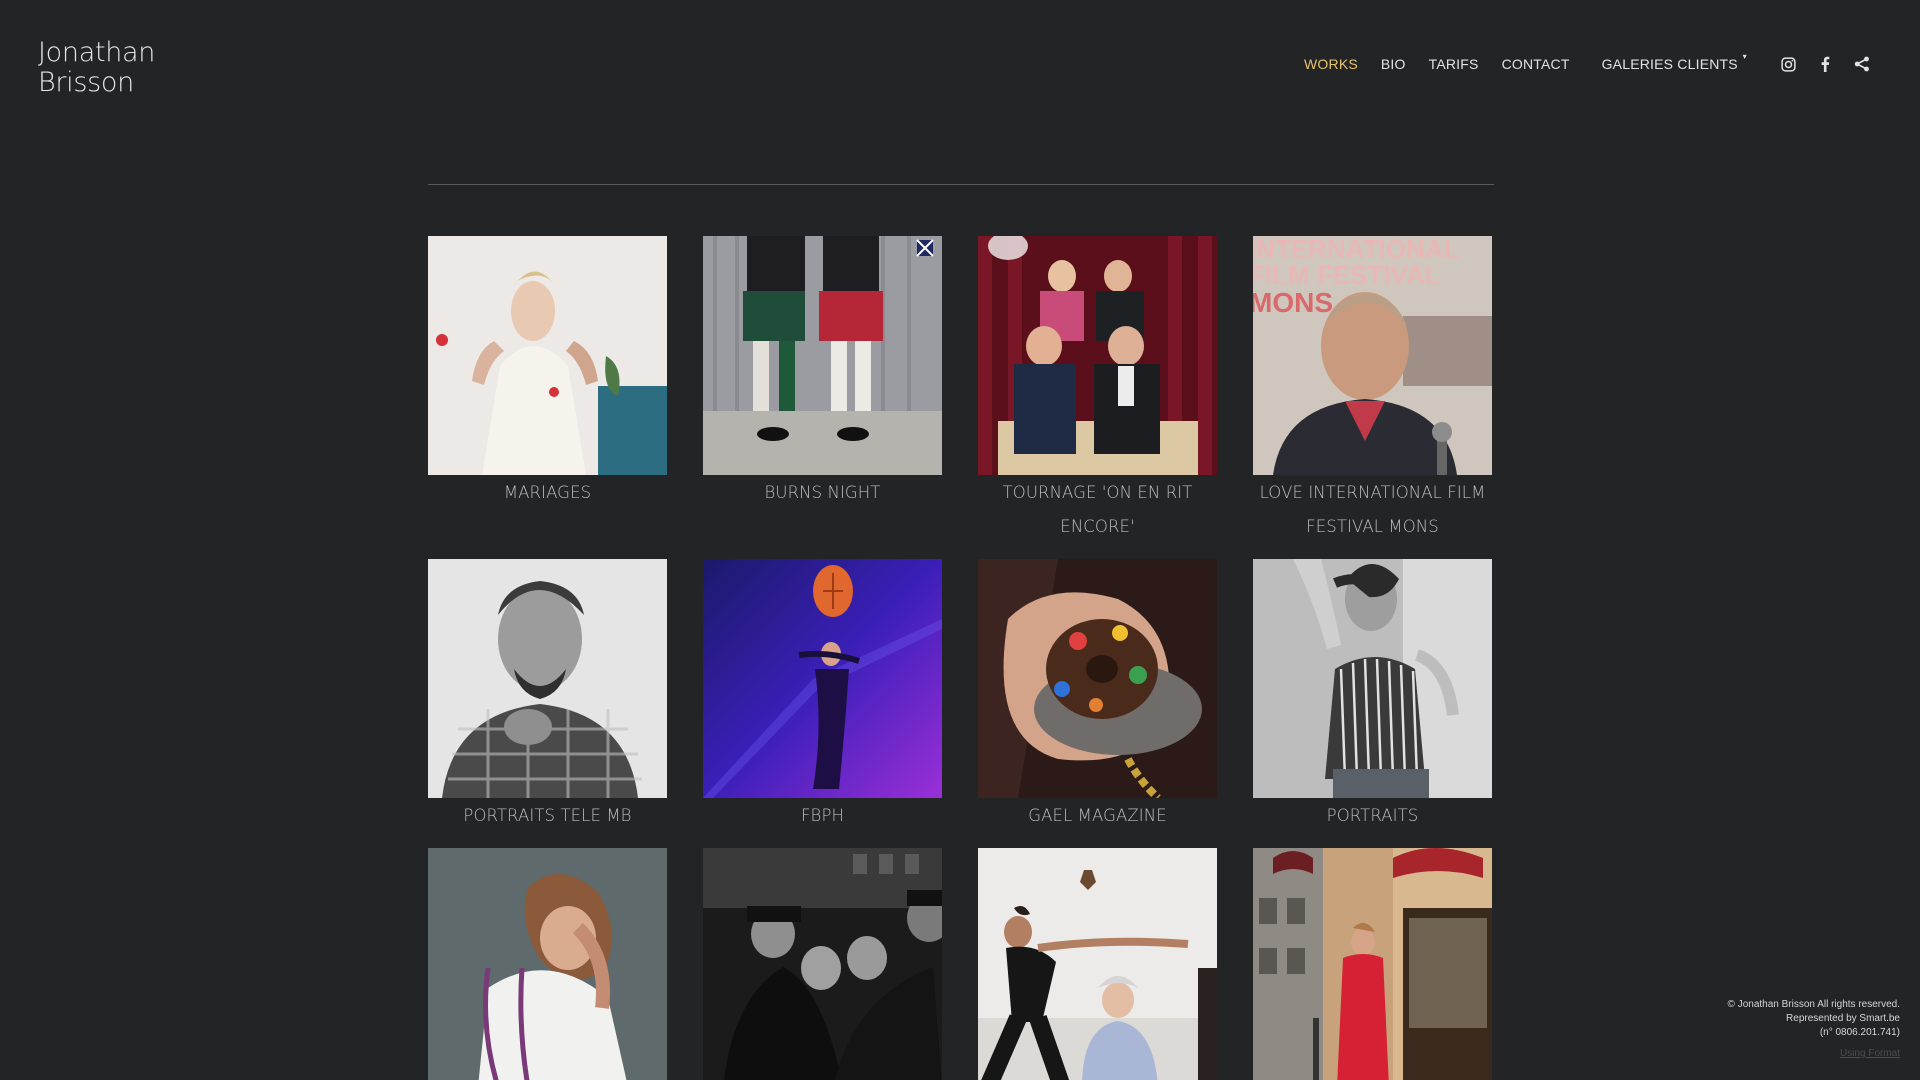 The height and width of the screenshot is (1080, 1920). I want to click on gallery-caption: PORTRAITS, so click(1372, 816).